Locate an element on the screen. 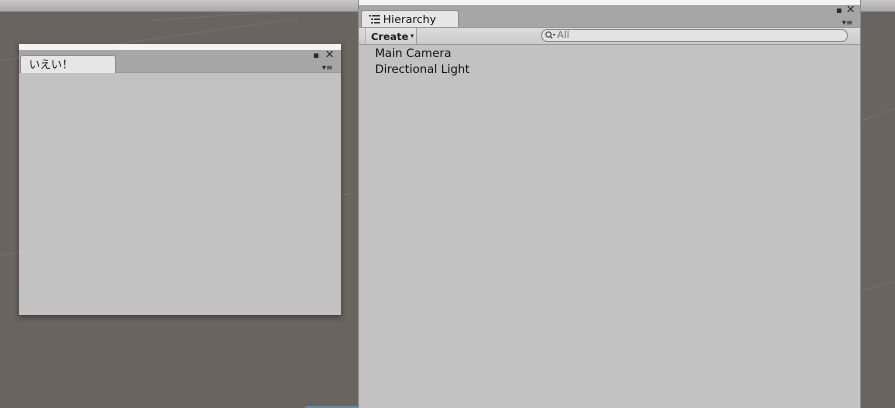 This screenshot has width=895, height=408. create-dropdown-button: Create ▾ is located at coordinates (391, 36).